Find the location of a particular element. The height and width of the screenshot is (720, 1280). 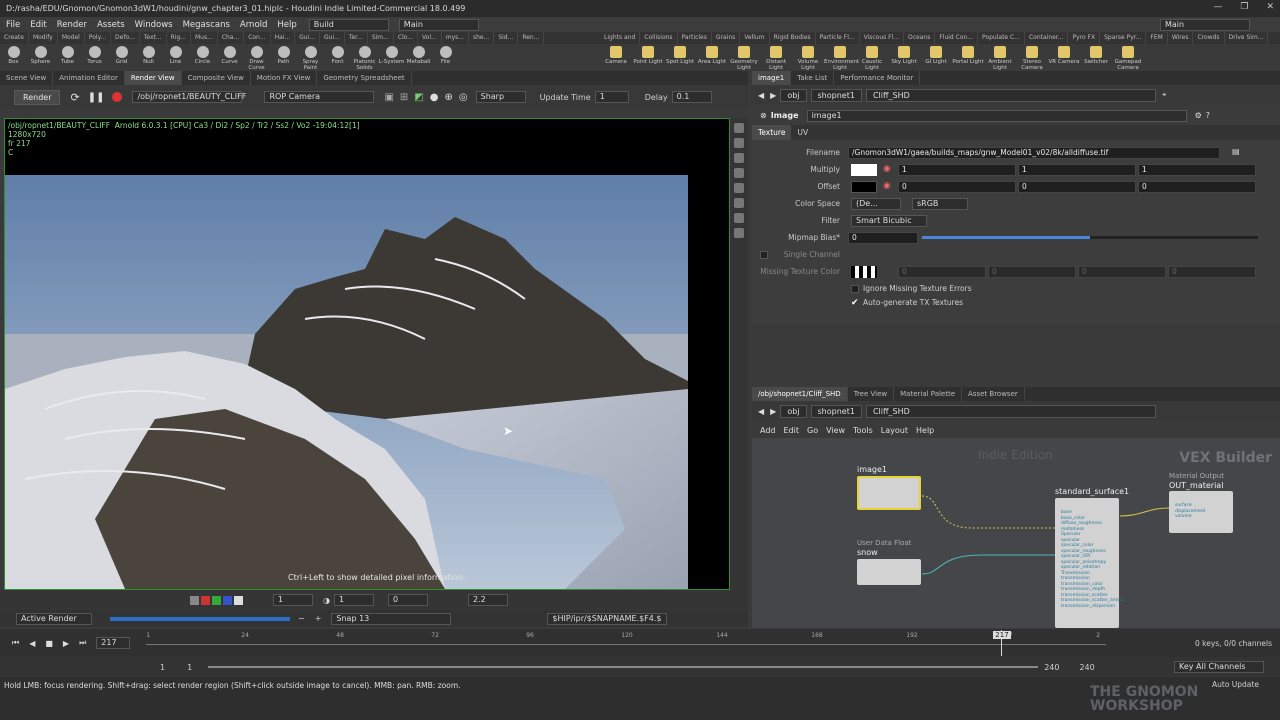

shelf-tab-pyro-fx: Pyro FX is located at coordinates (1084, 38).